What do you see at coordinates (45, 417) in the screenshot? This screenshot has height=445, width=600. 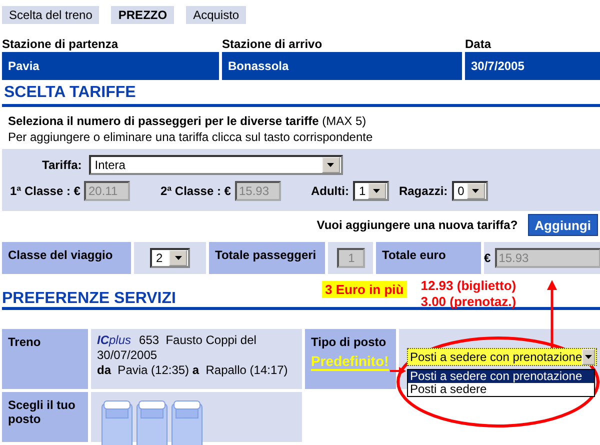 I see `table-header-cell: Scegli il tuo posto` at bounding box center [45, 417].